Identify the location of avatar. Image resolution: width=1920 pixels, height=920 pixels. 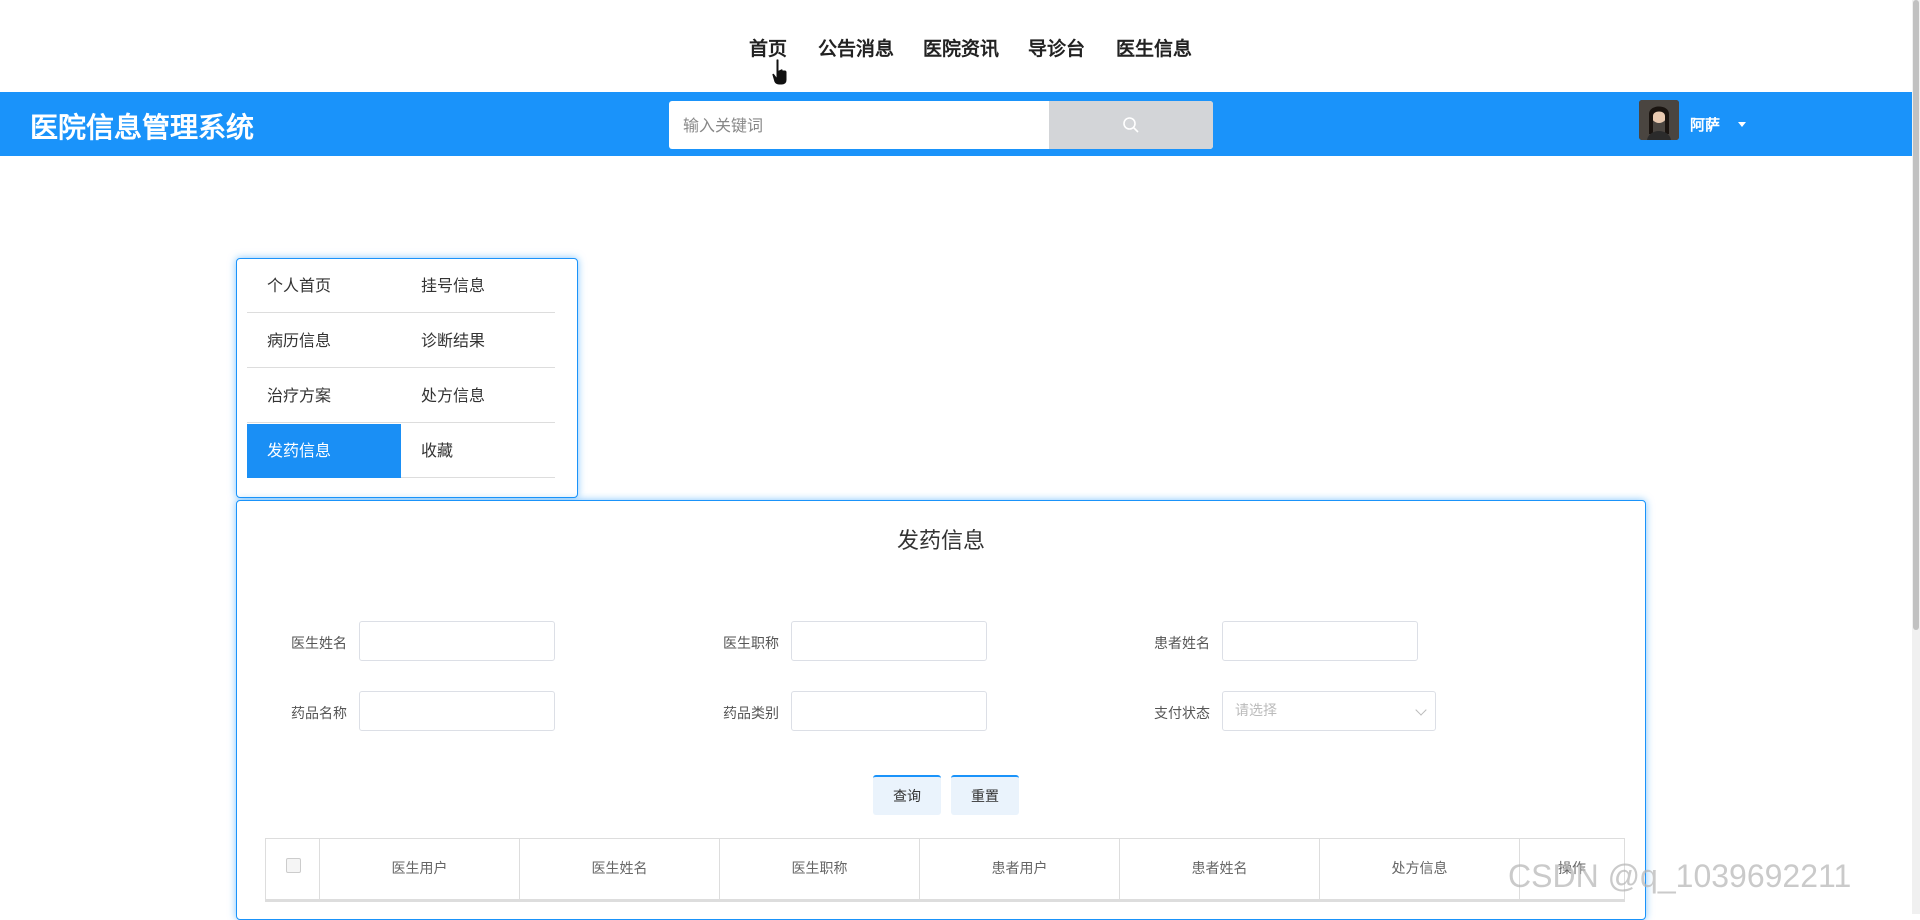
(1659, 120).